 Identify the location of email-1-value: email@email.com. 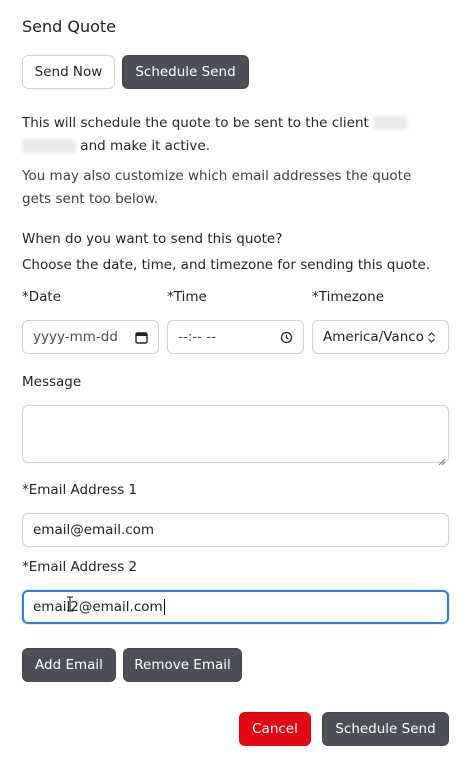
(94, 530).